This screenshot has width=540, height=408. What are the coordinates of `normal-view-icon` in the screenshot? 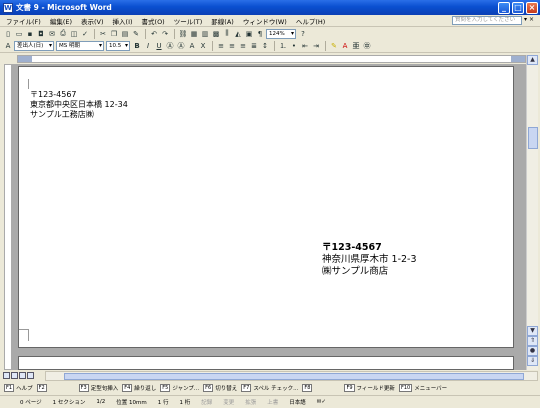 It's located at (6, 375).